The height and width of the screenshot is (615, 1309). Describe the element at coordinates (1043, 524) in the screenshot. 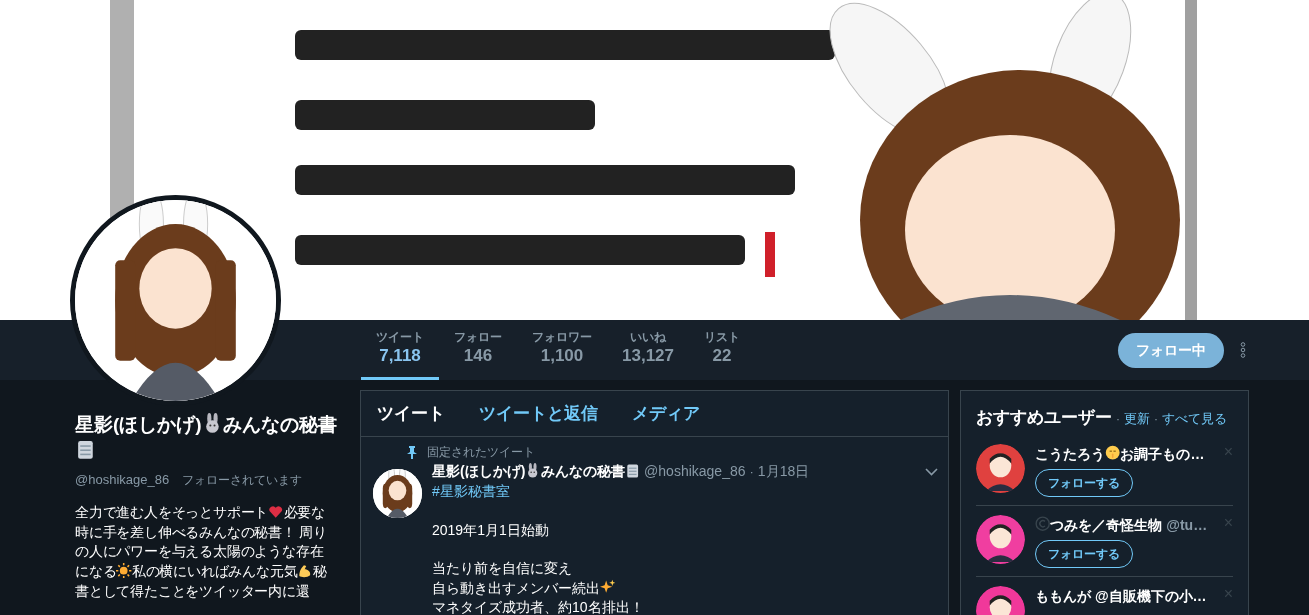

I see `copyright-icon` at that location.